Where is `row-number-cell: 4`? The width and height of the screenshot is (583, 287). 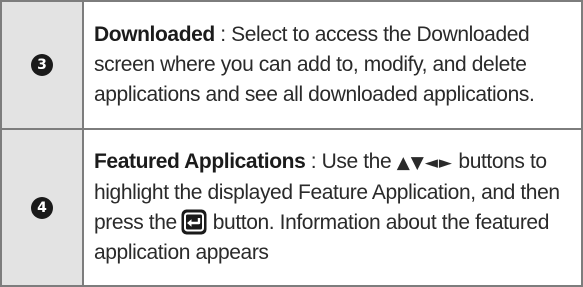 row-number-cell: 4 is located at coordinates (42, 207).